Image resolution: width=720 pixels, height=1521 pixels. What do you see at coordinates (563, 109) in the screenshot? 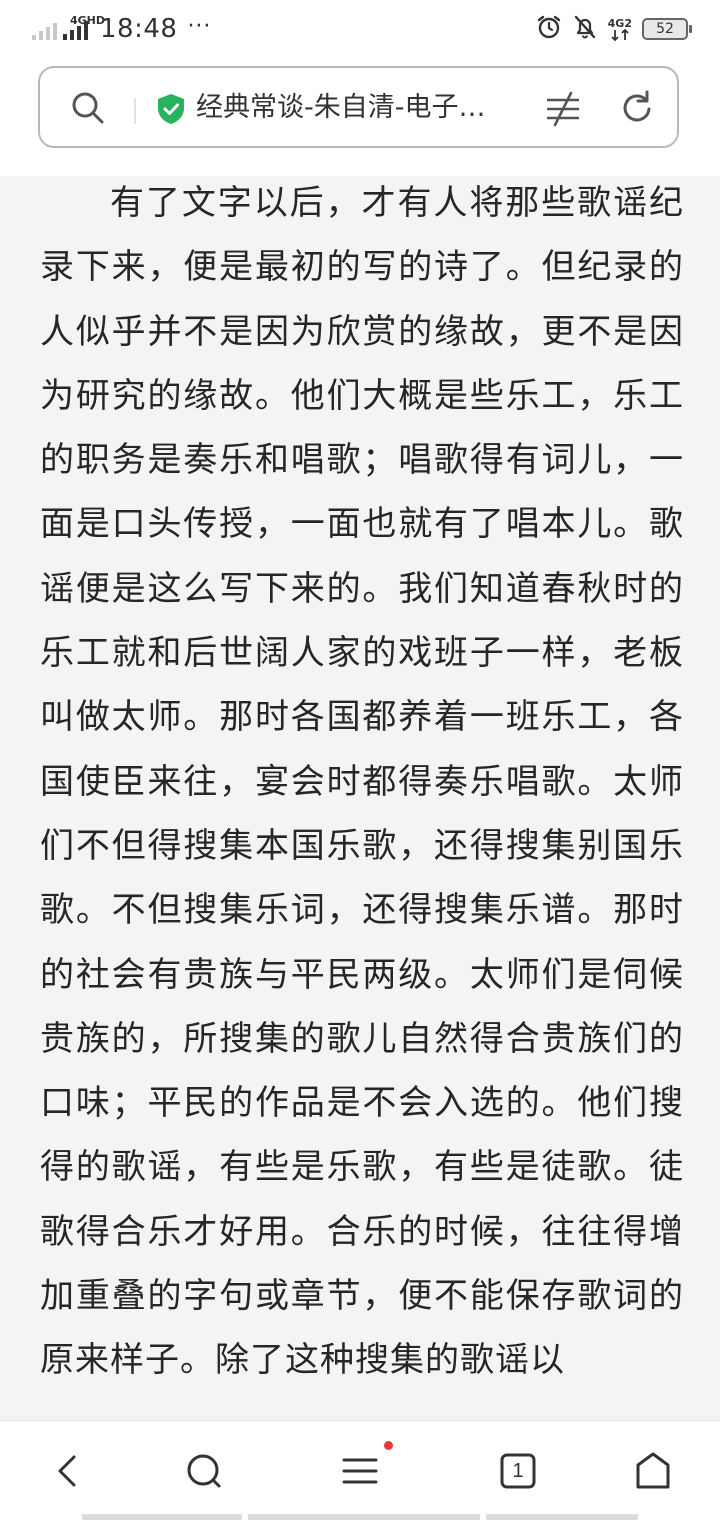
I see `reader-mode-icon` at bounding box center [563, 109].